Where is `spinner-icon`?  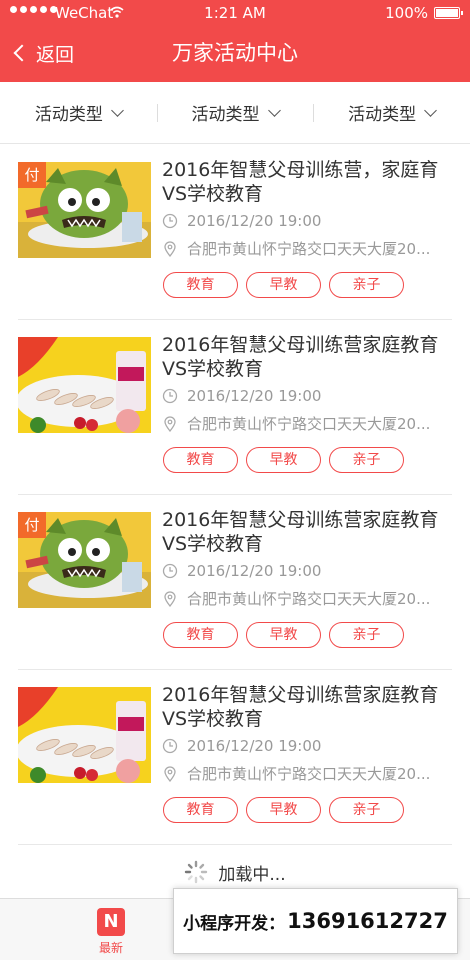
spinner-icon is located at coordinates (196, 872).